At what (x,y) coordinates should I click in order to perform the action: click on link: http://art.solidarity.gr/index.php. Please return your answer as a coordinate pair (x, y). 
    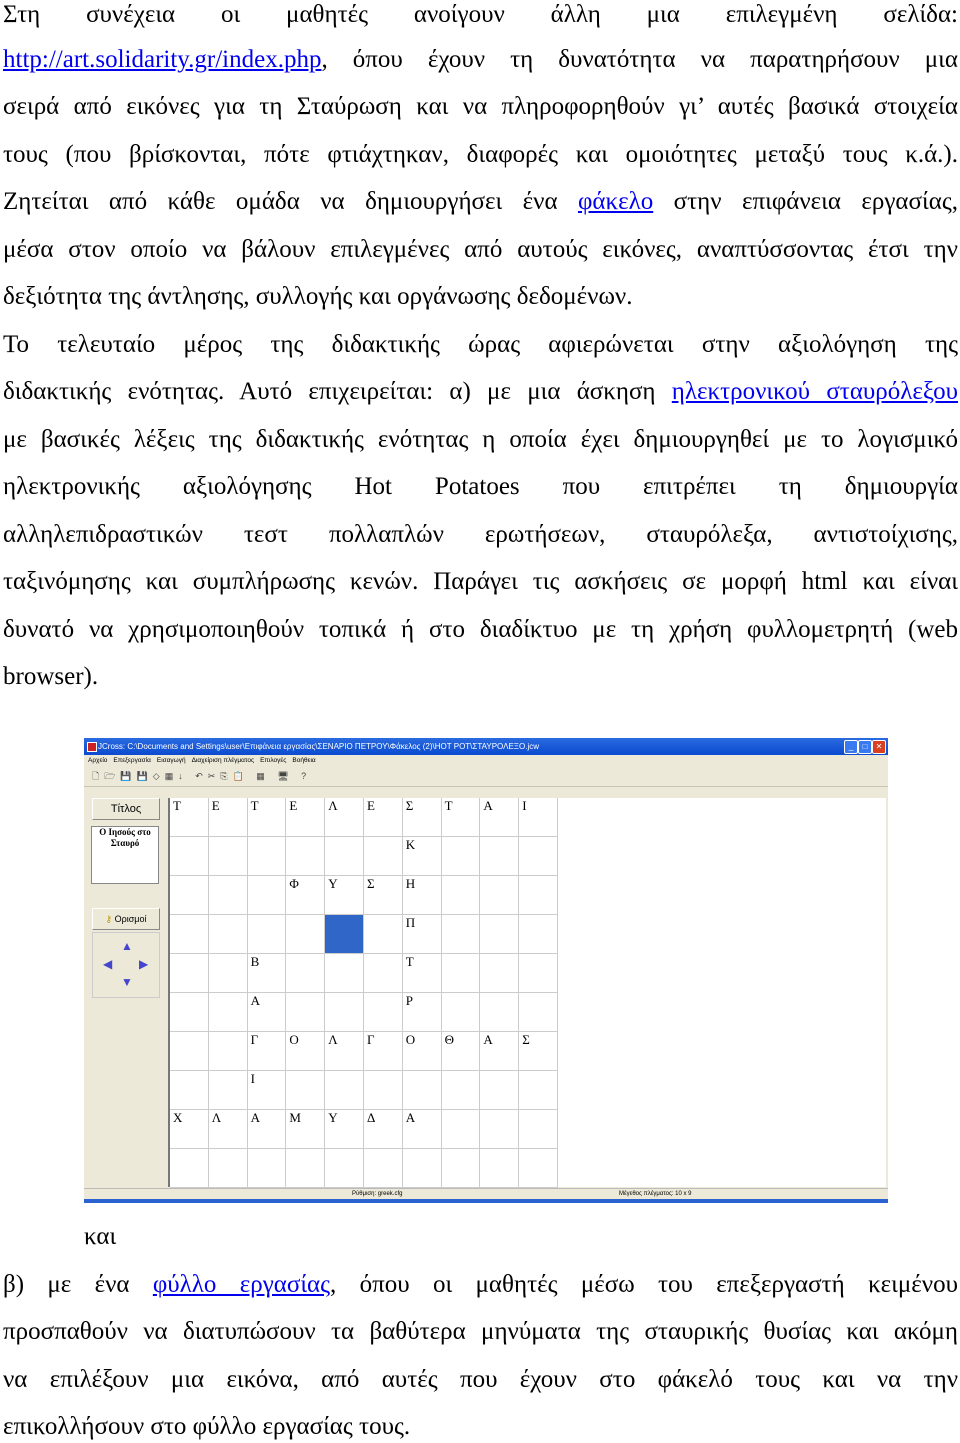
    Looking at the image, I should click on (162, 59).